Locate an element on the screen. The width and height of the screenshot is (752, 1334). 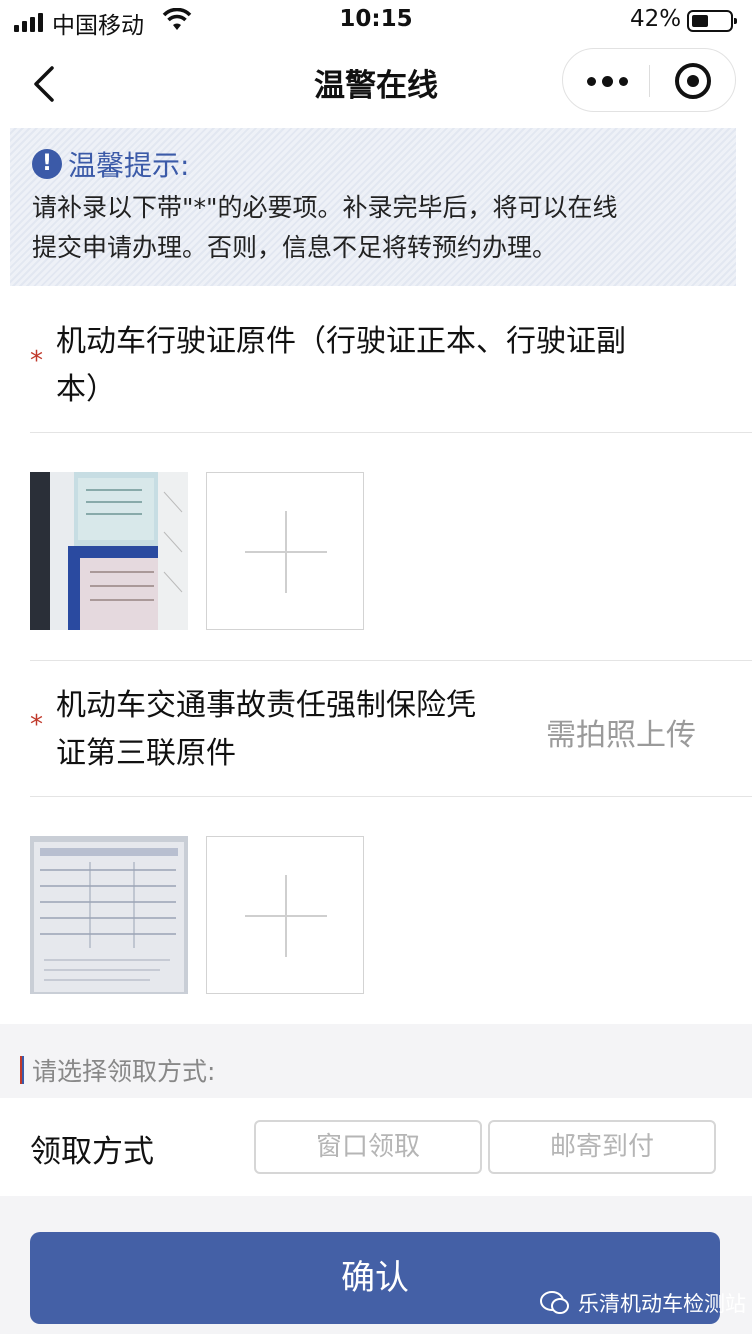
pickup-section-header: 请选择领取方式: is located at coordinates (117, 1070).